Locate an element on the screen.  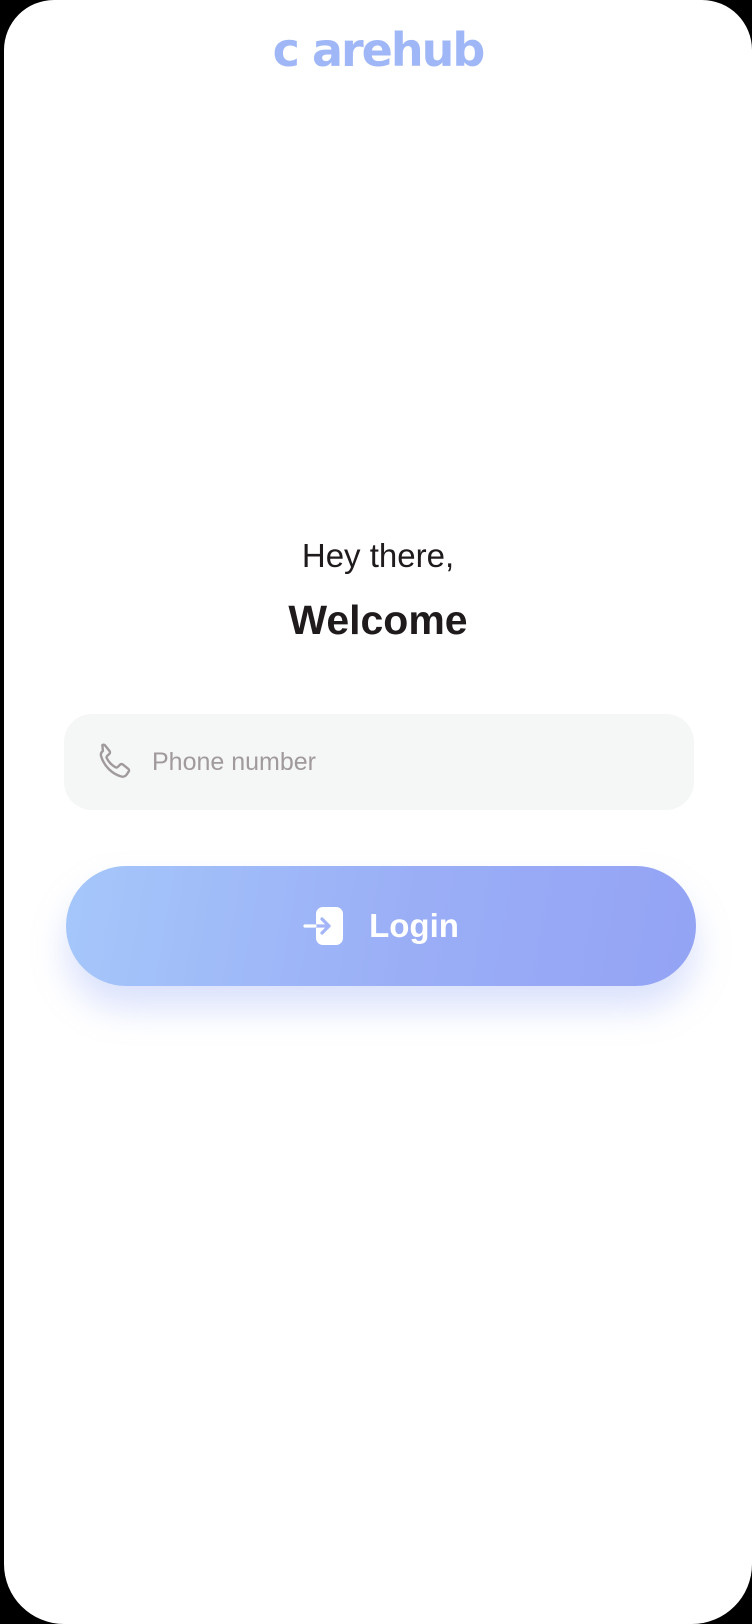
welcome-title: Welcome is located at coordinates (378, 620).